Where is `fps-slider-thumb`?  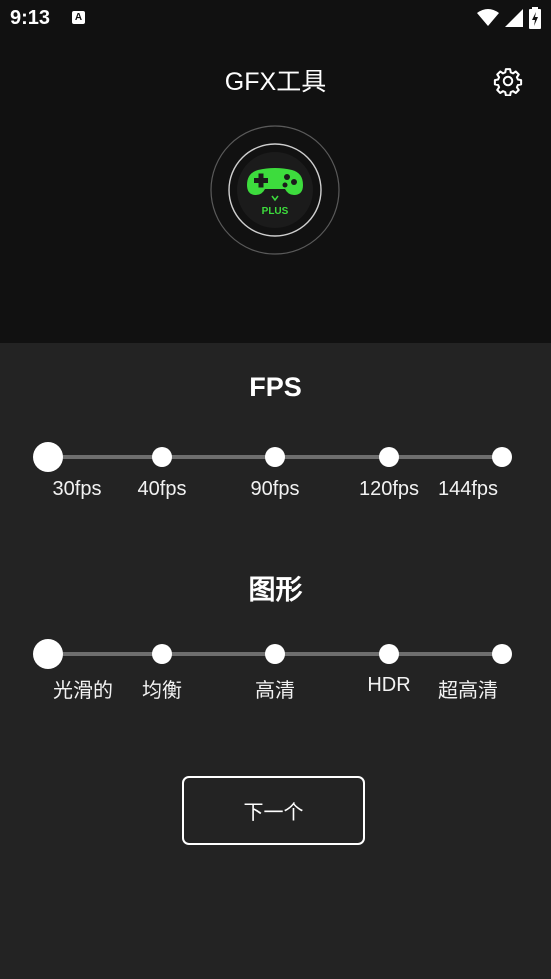
fps-slider-thumb is located at coordinates (48, 457).